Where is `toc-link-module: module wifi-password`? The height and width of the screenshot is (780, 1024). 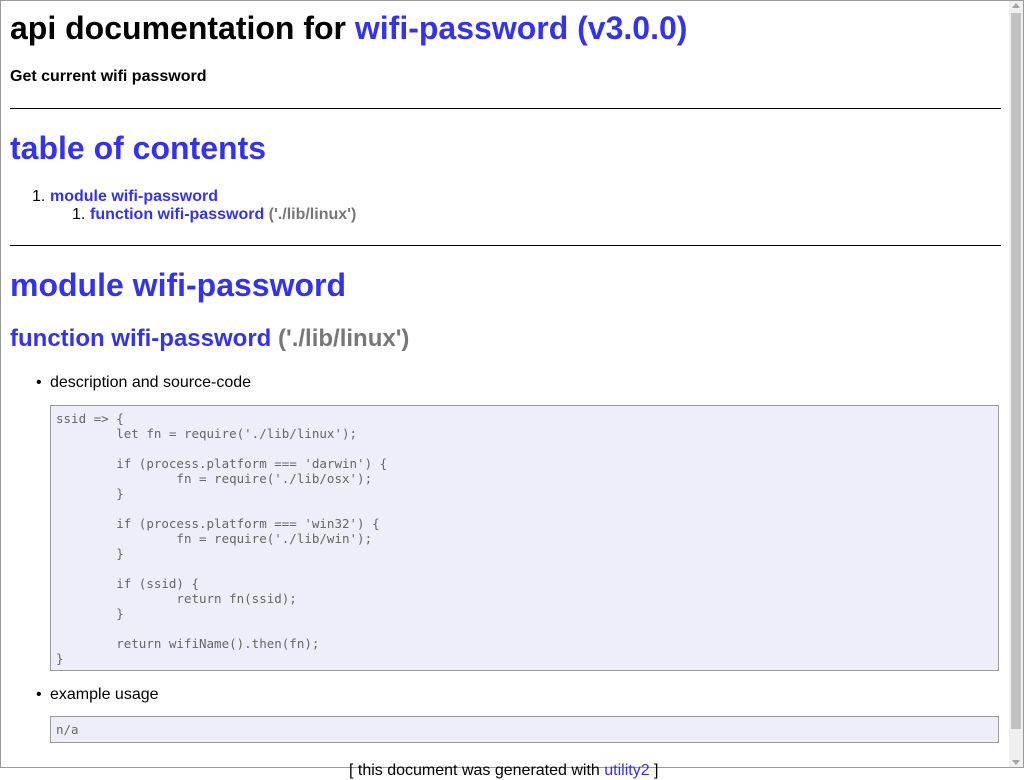
toc-link-module: module wifi-password is located at coordinates (134, 196).